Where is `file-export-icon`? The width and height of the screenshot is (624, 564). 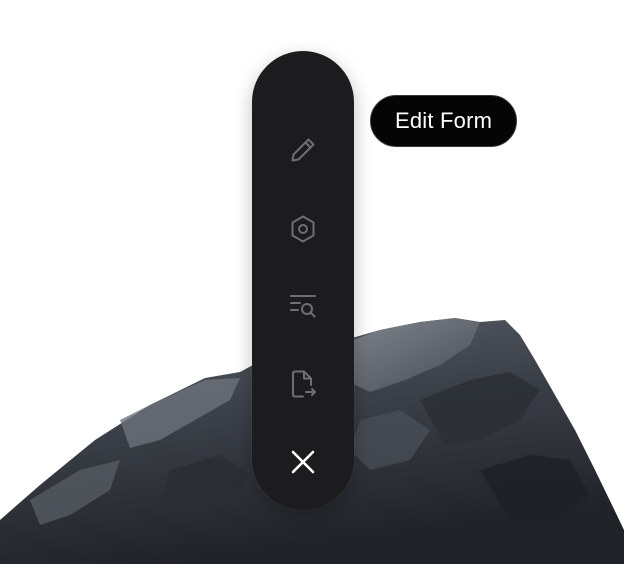 file-export-icon is located at coordinates (303, 384).